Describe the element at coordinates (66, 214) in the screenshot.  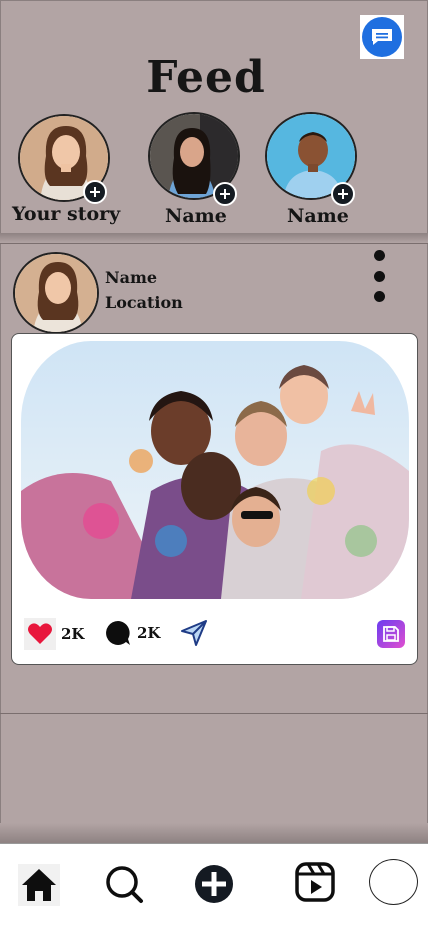
I see `story-label: Your story` at that location.